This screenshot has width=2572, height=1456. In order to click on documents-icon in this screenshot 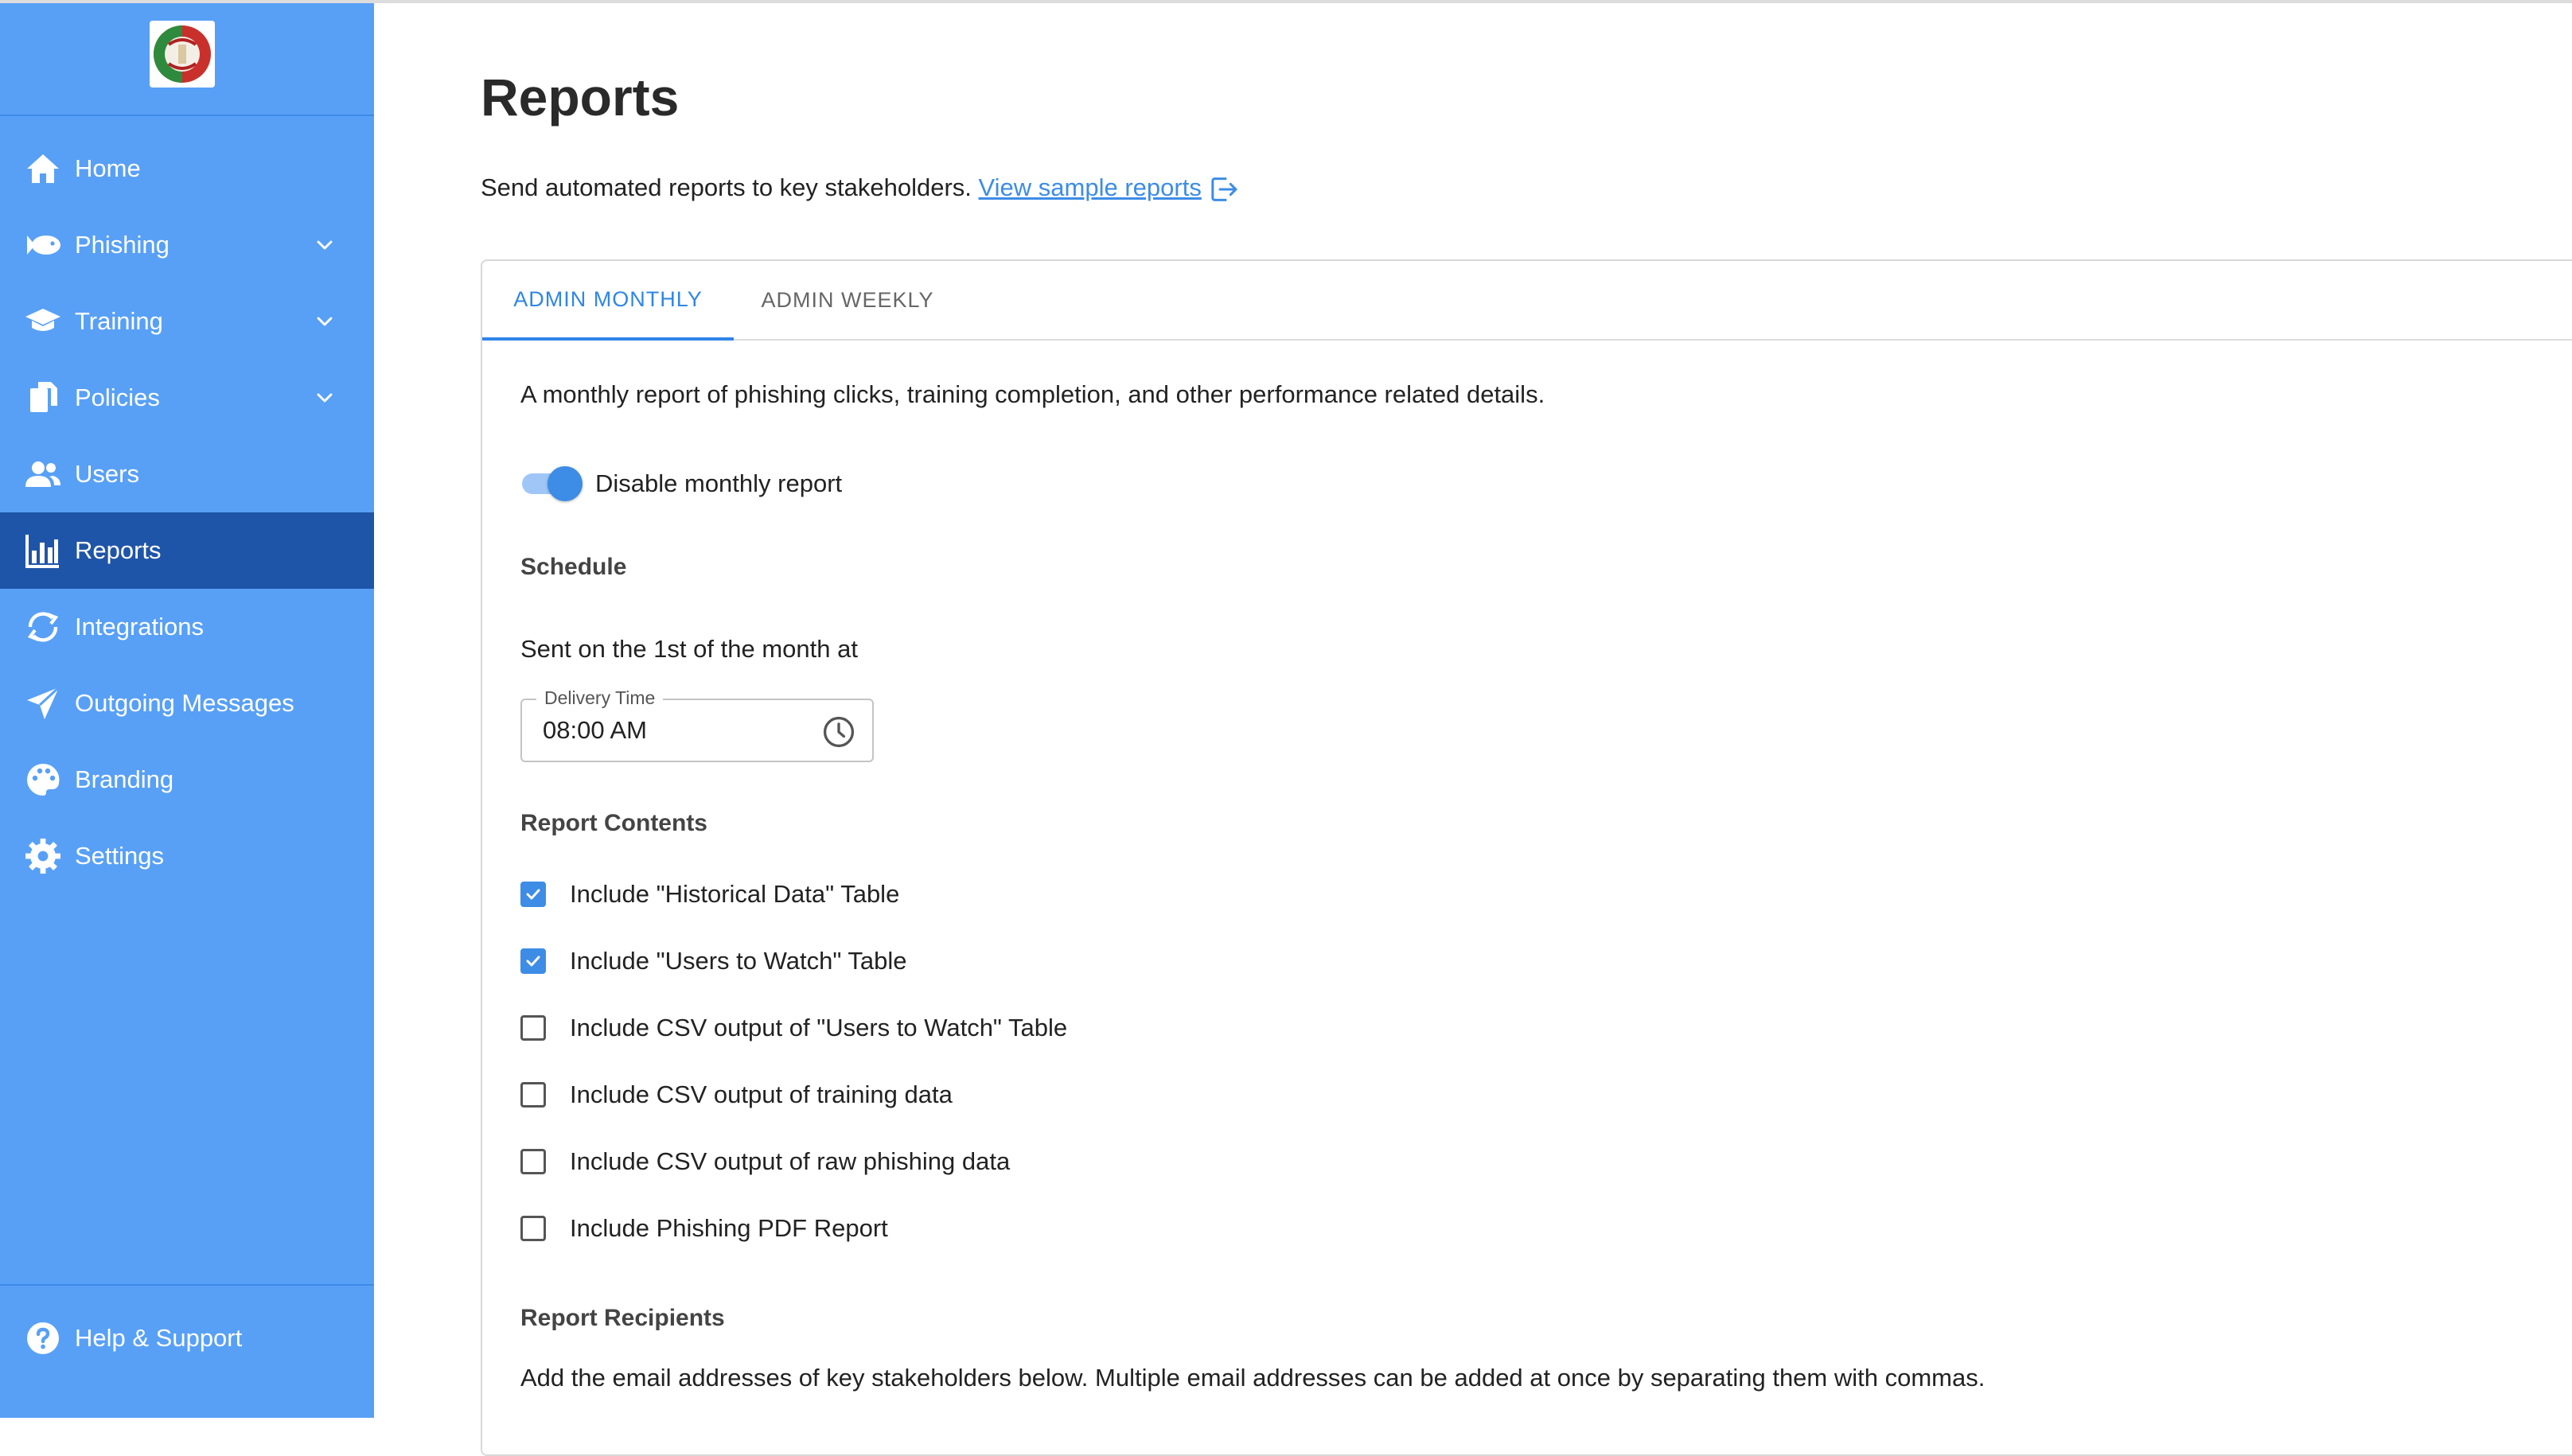, I will do `click(43, 398)`.